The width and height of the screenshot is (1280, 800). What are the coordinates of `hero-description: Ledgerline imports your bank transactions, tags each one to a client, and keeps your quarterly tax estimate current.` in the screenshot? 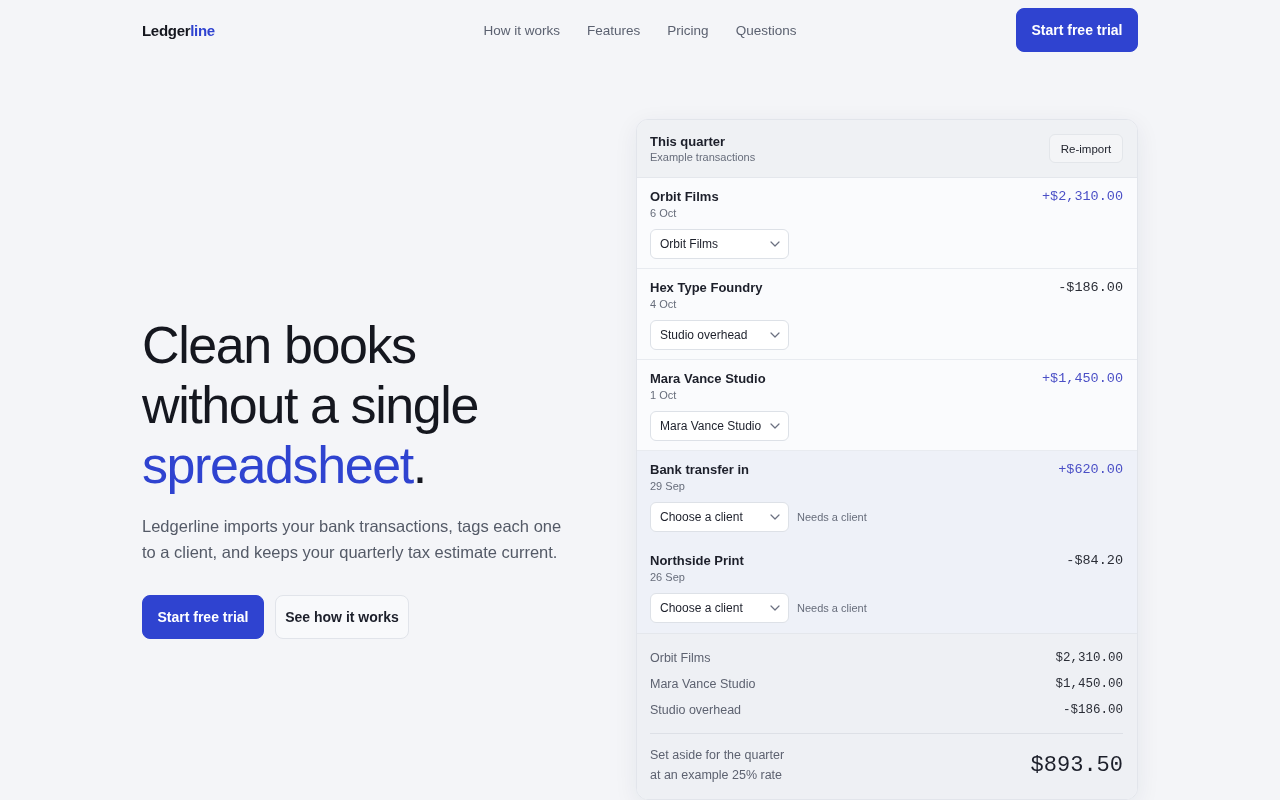 It's located at (352, 539).